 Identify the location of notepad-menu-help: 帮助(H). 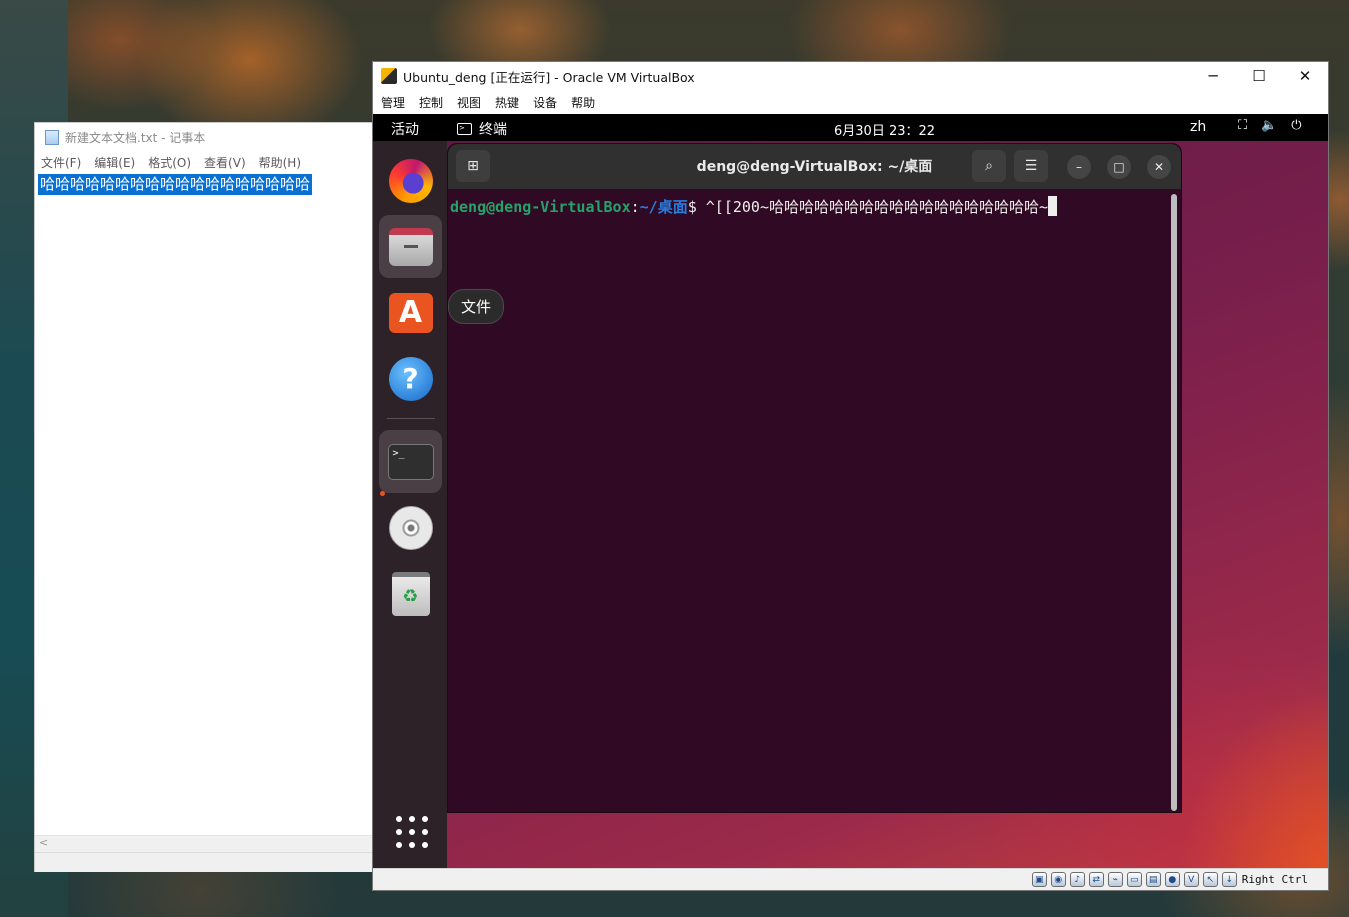
(280, 162).